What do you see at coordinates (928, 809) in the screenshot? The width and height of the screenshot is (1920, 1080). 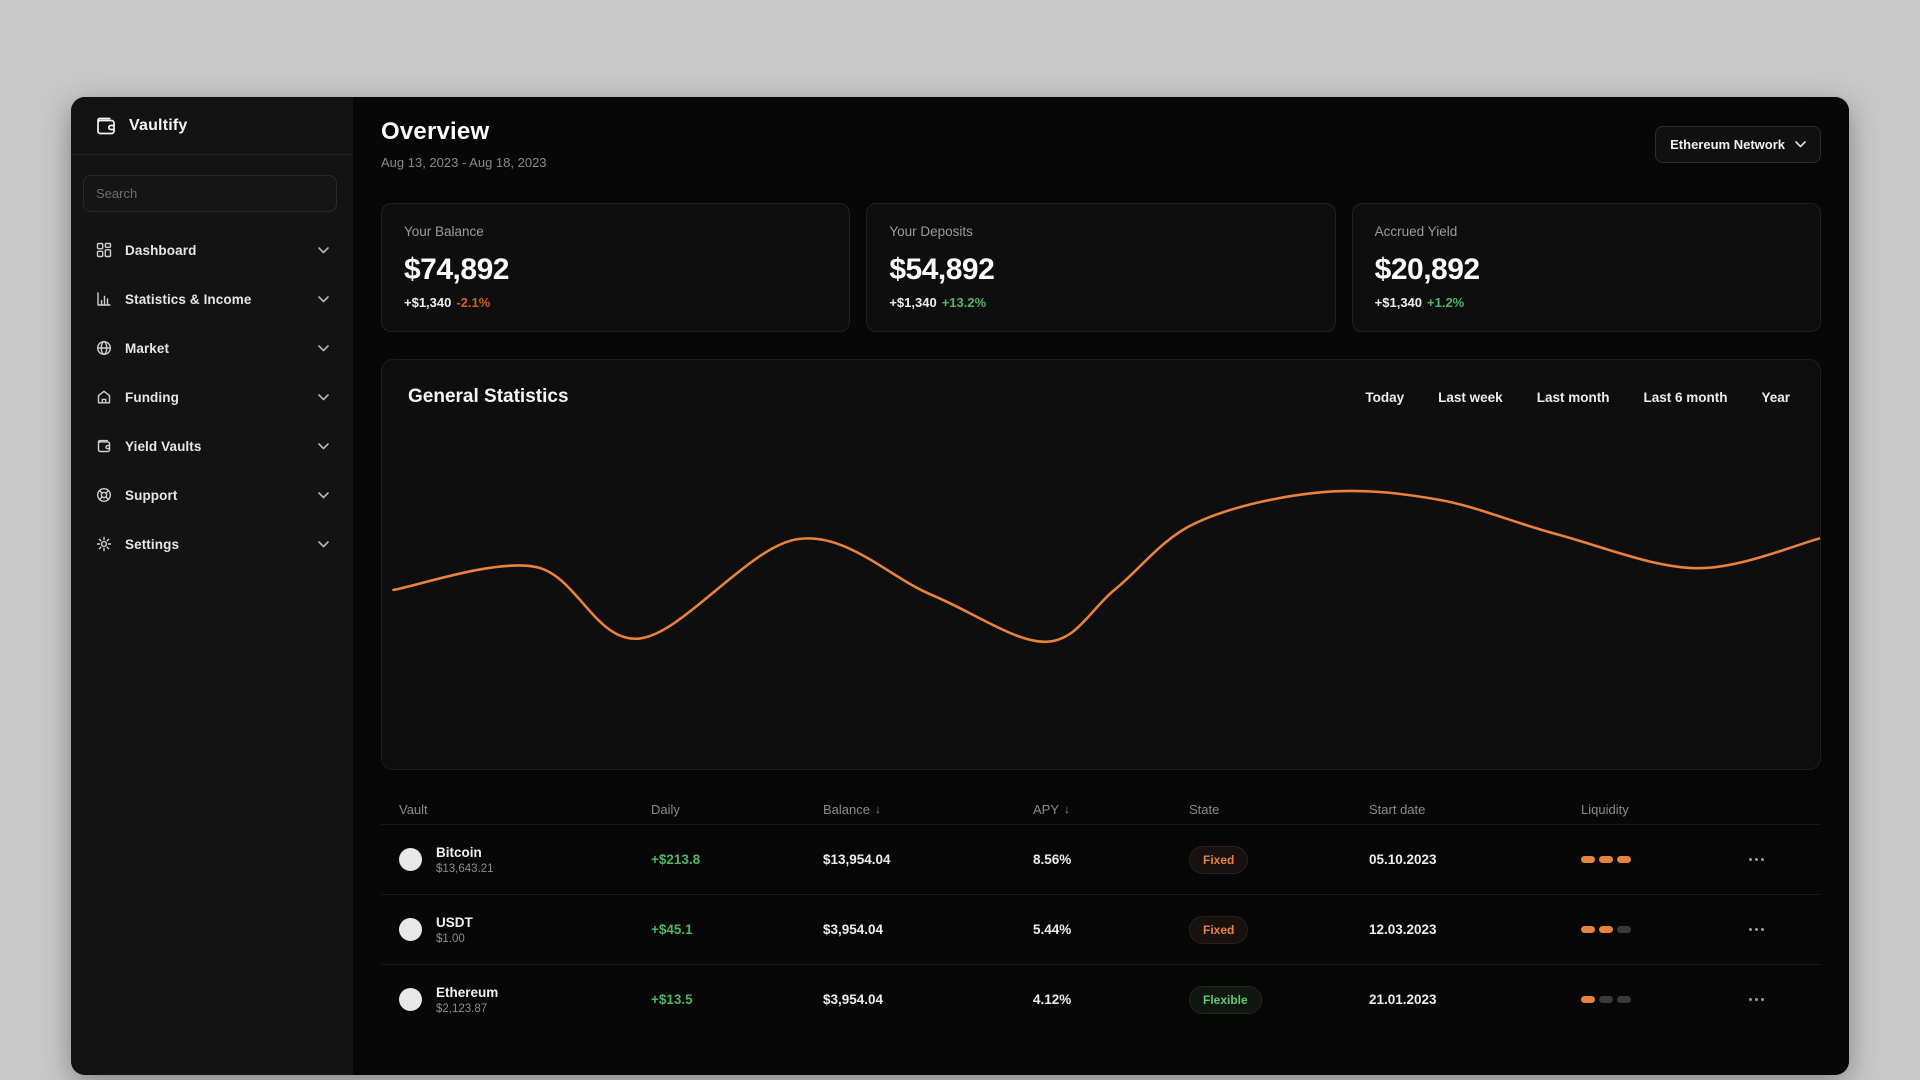 I see `column-header-balance: Balance ↓` at bounding box center [928, 809].